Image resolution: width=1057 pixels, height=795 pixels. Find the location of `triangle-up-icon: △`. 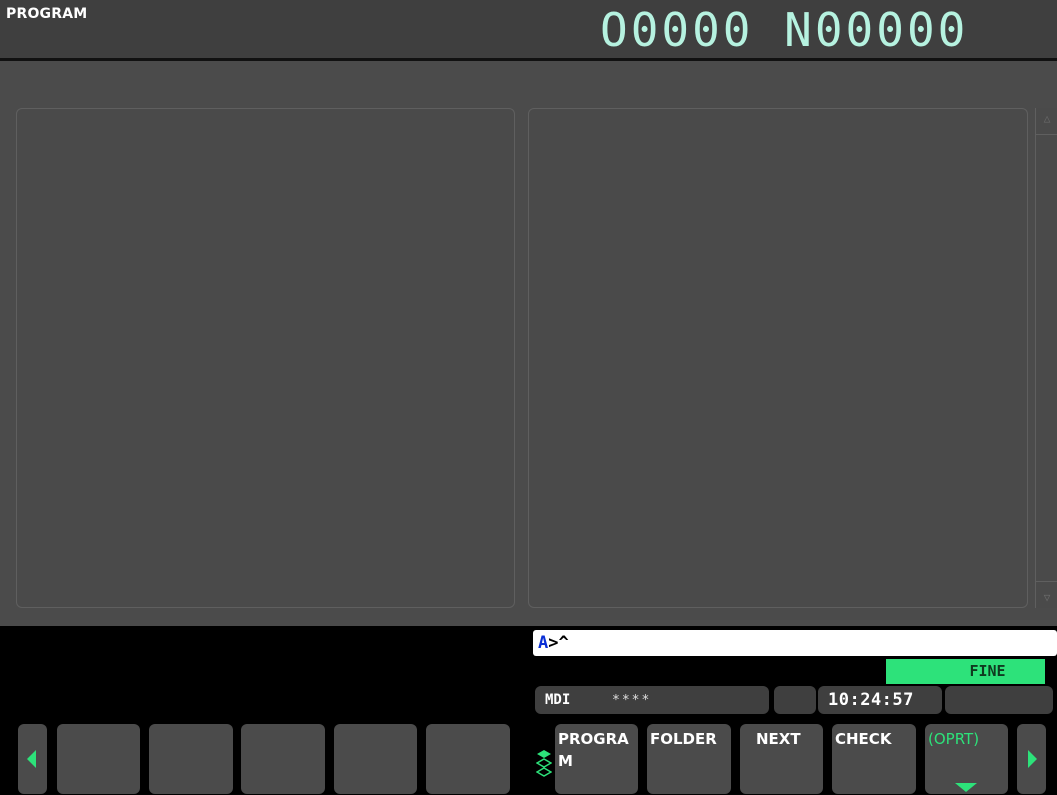

triangle-up-icon: △ is located at coordinates (1046, 118).